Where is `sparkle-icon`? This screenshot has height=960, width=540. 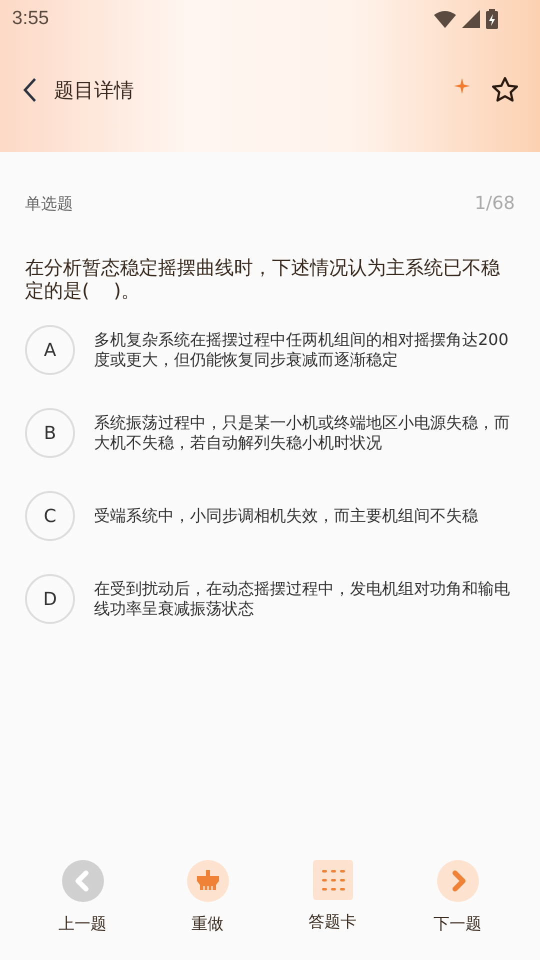 sparkle-icon is located at coordinates (462, 86).